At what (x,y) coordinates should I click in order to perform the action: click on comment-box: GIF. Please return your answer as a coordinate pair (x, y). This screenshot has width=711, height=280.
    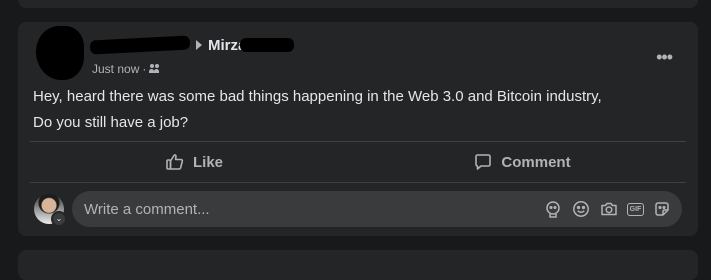
    Looking at the image, I should click on (377, 209).